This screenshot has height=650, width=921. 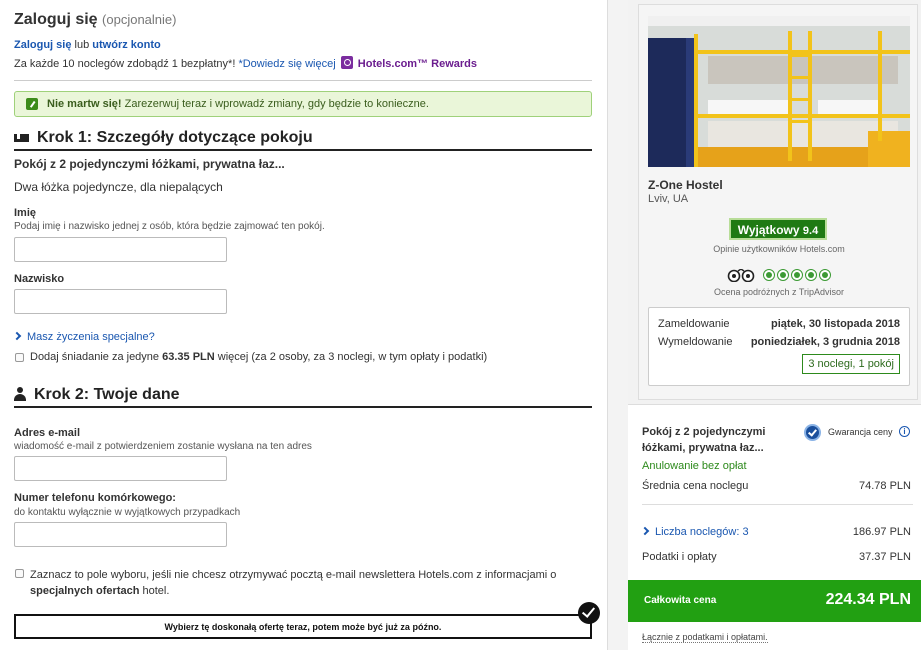 I want to click on nights-value: 186.97 PLN, so click(x=881, y=532).